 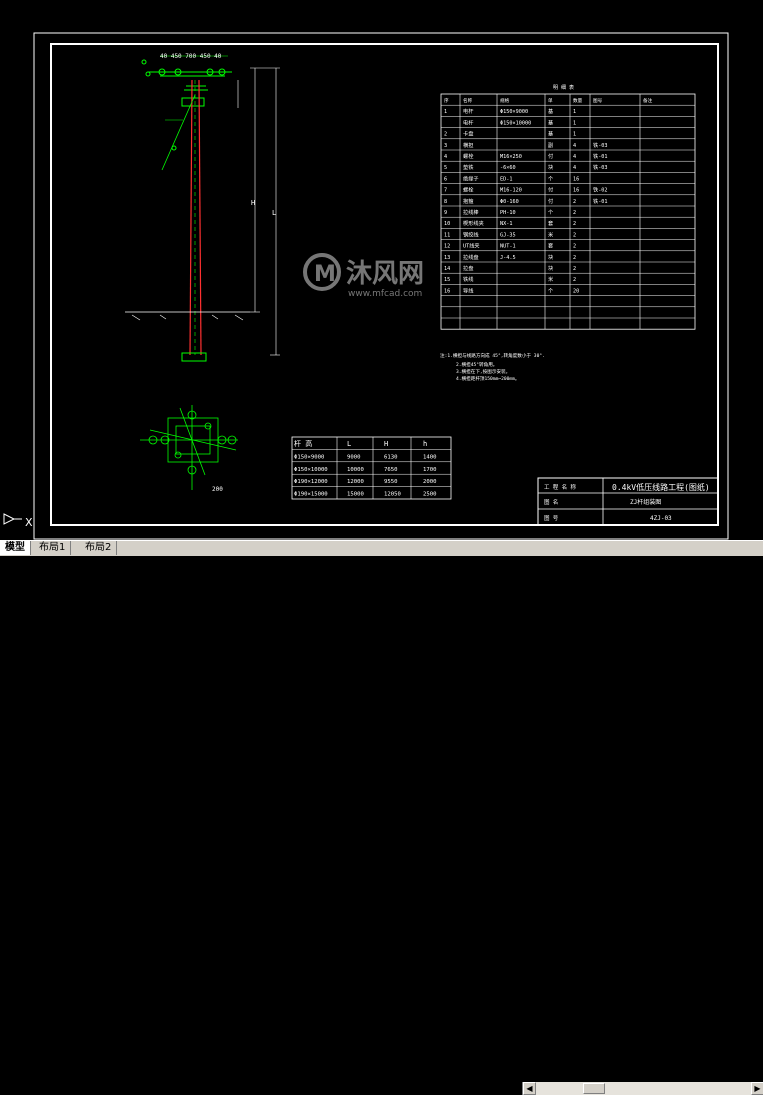 What do you see at coordinates (529, 1088) in the screenshot?
I see `scroll-left-icon: ◀` at bounding box center [529, 1088].